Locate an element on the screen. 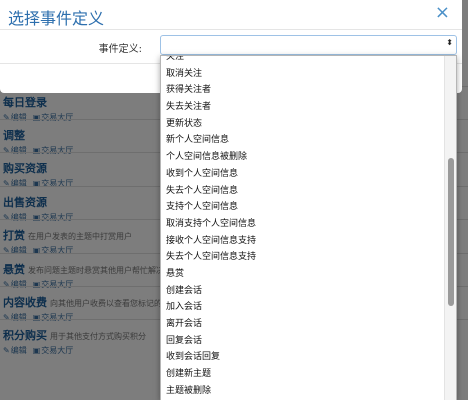 The width and height of the screenshot is (468, 400). dropdown-option: 新个人空间信息 is located at coordinates (302, 140).